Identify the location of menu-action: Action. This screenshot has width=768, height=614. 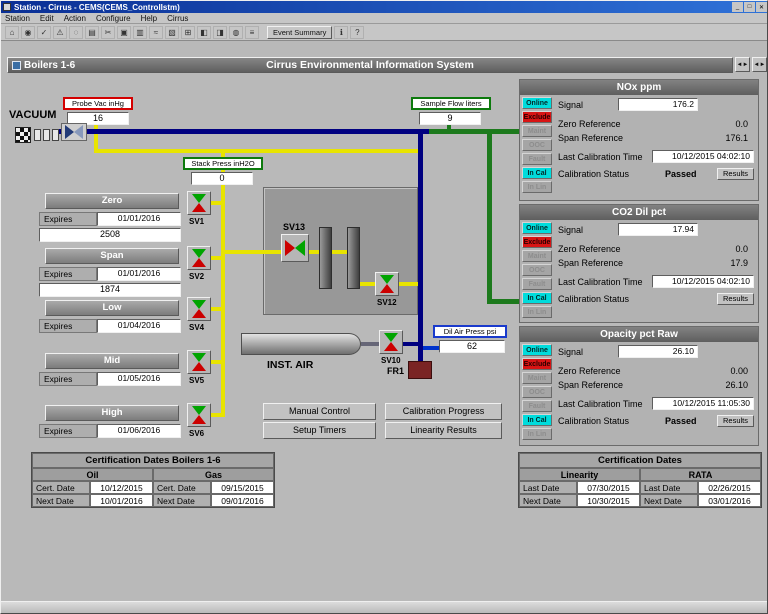
(75, 18).